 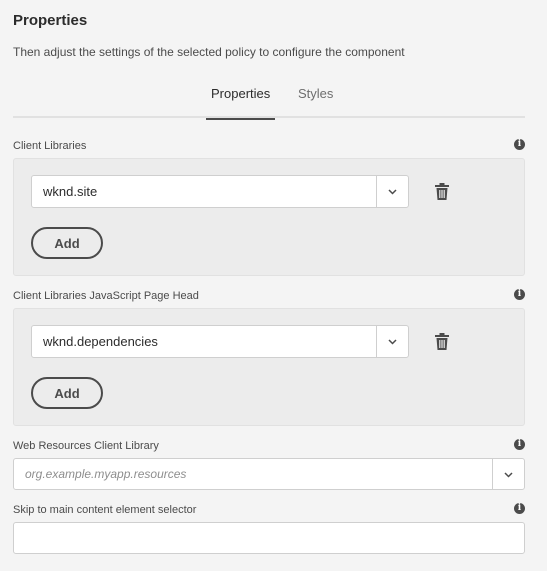 What do you see at coordinates (315, 102) in the screenshot?
I see `tab-styles: Styles` at bounding box center [315, 102].